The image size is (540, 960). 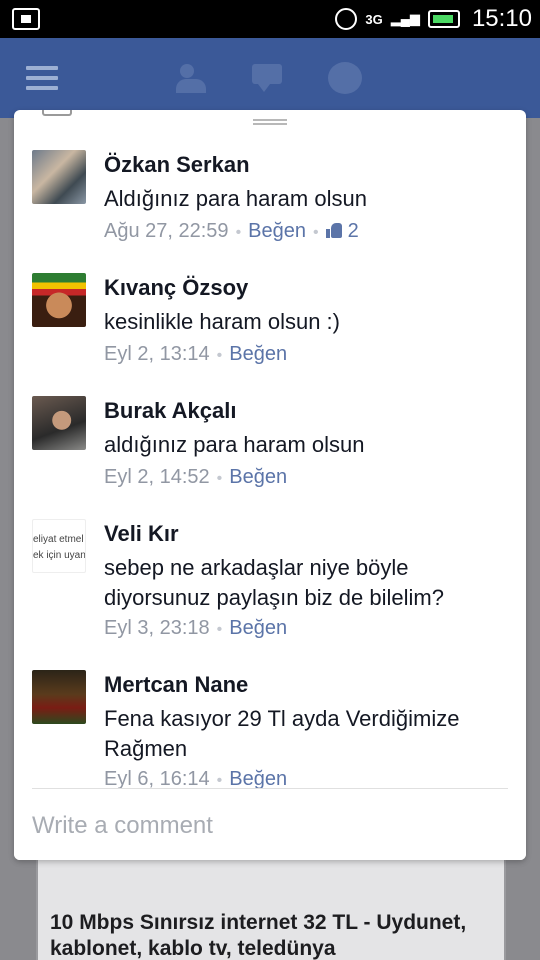 I want to click on avatar: eliyat etmel ek için uyan, so click(x=59, y=546).